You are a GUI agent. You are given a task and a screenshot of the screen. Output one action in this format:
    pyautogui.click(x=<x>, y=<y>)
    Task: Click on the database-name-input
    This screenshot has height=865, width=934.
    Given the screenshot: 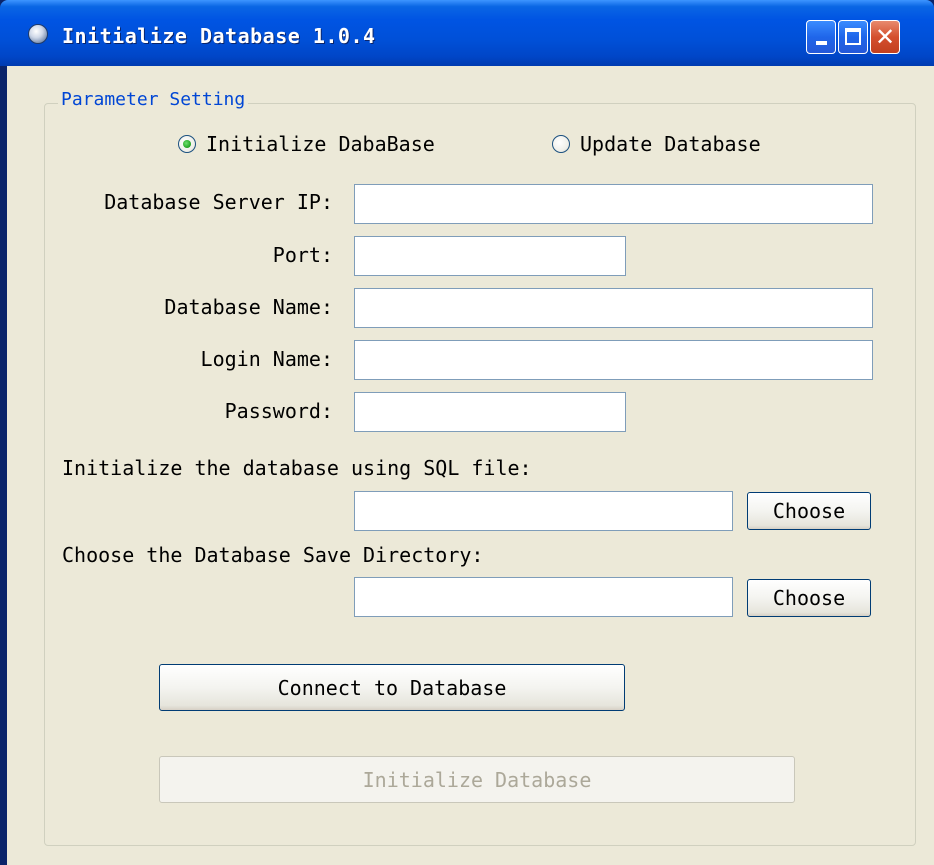 What is the action you would take?
    pyautogui.click(x=613, y=308)
    